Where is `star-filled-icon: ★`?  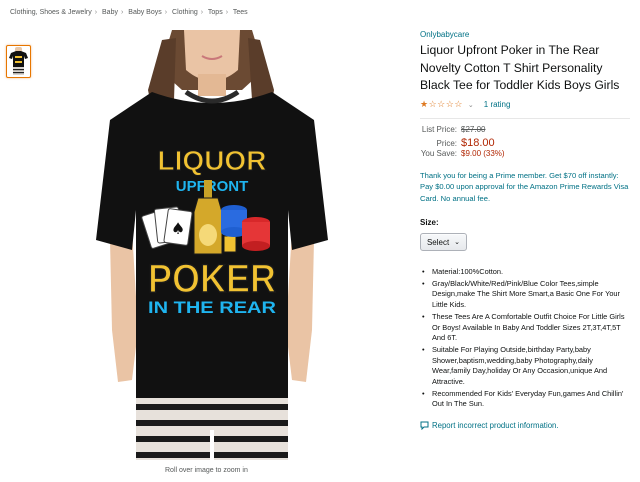 star-filled-icon: ★ is located at coordinates (424, 104).